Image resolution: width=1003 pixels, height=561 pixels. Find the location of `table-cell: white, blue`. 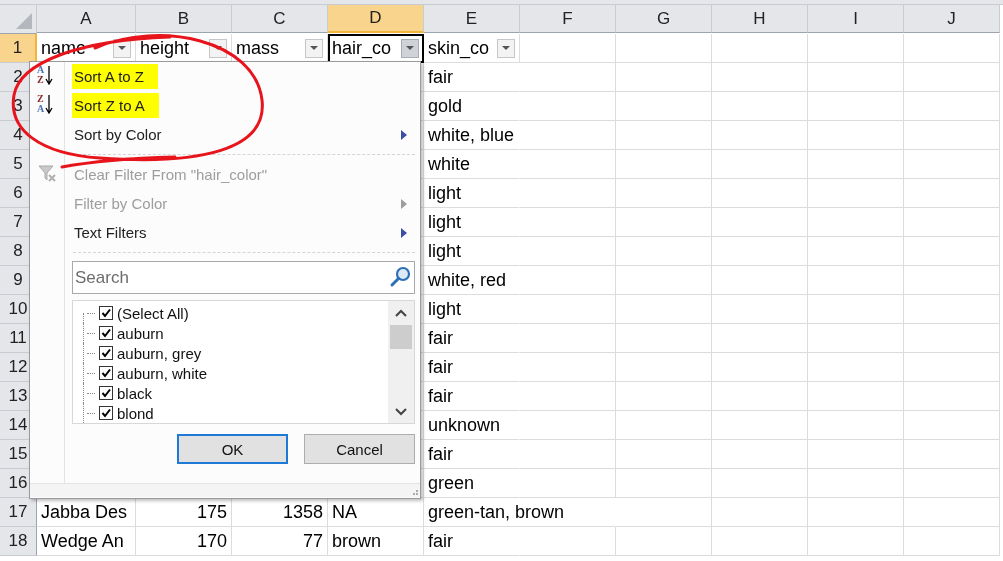

table-cell: white, blue is located at coordinates (472, 135).